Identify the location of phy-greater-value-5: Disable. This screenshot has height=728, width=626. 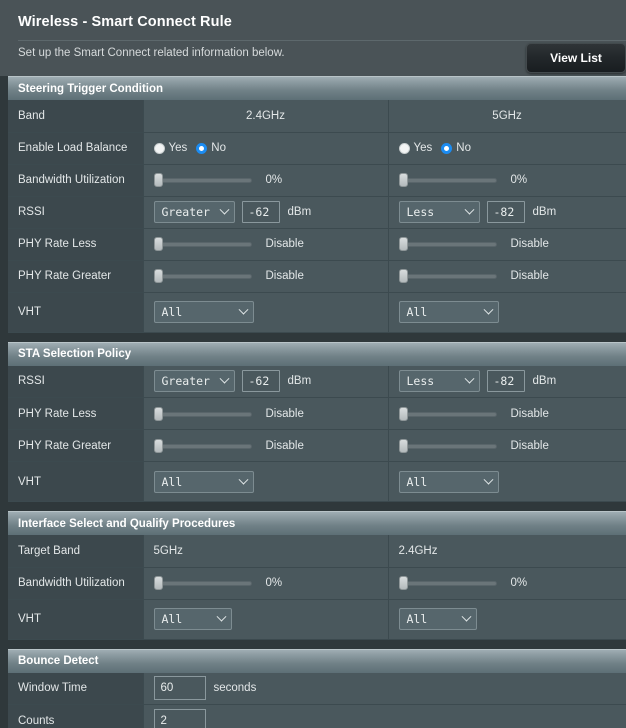
(529, 276).